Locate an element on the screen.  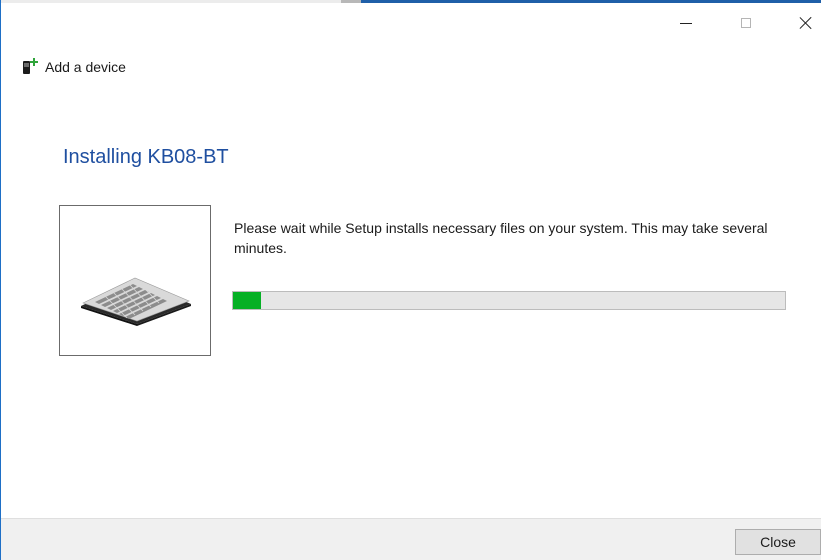
install-progress-bar is located at coordinates (509, 300).